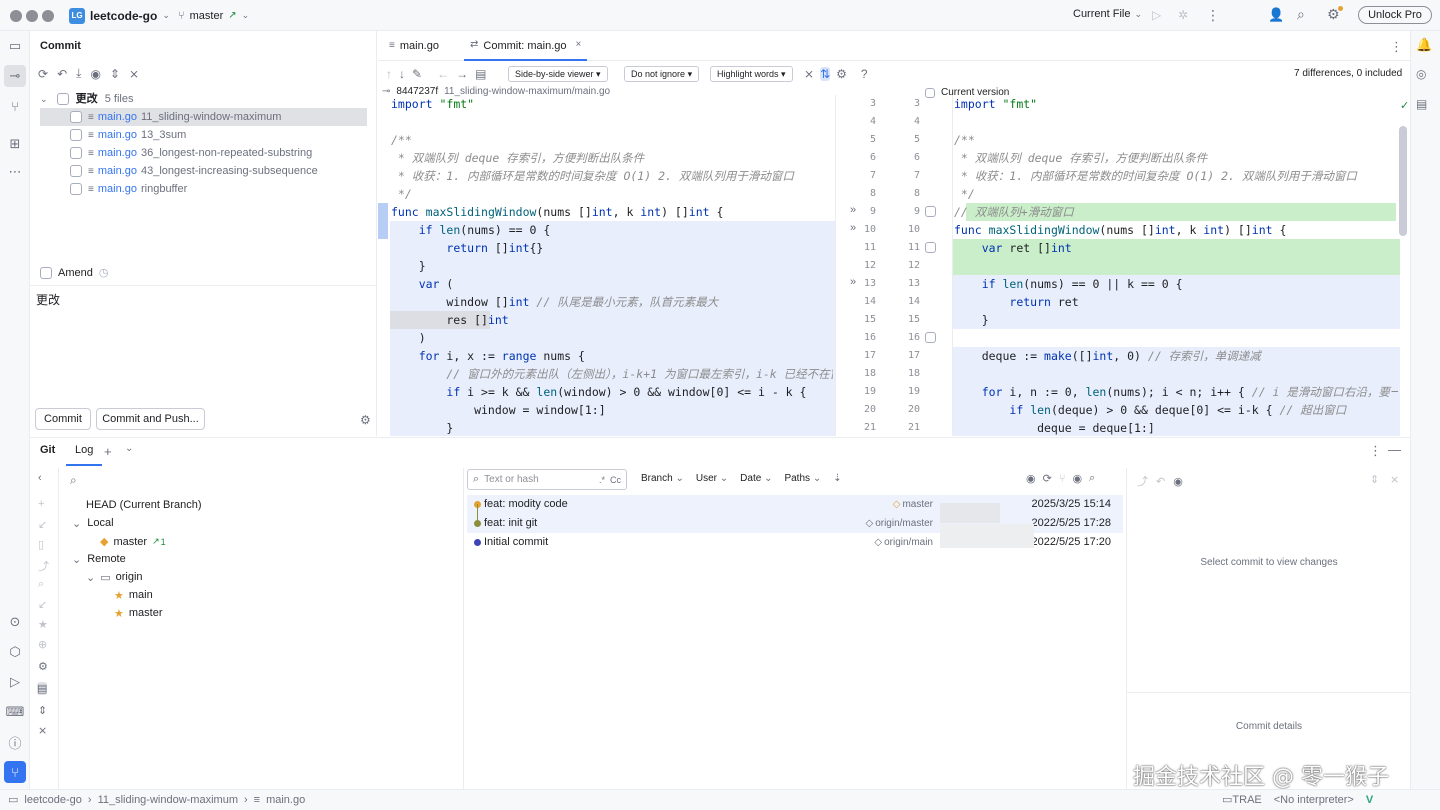 The width and height of the screenshot is (1440, 810). Describe the element at coordinates (547, 479) in the screenshot. I see `log-search-input: ⌕ Text or hash .* Cc` at that location.